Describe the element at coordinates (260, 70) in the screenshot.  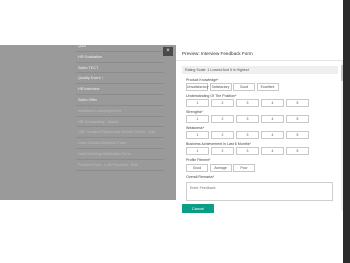
I see `rating-scale-note: Rating Scale: 1 Lowest And 5 is Highest` at that location.